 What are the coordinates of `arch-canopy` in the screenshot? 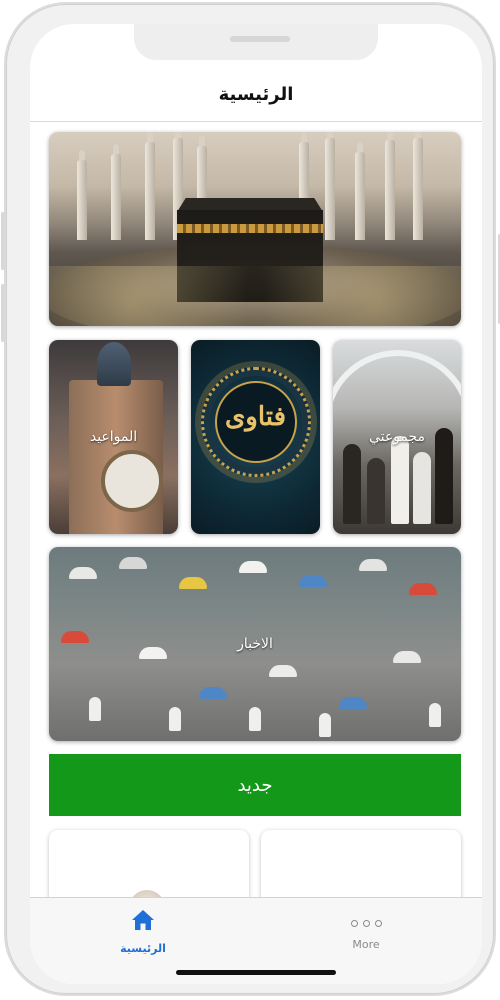 It's located at (397, 395).